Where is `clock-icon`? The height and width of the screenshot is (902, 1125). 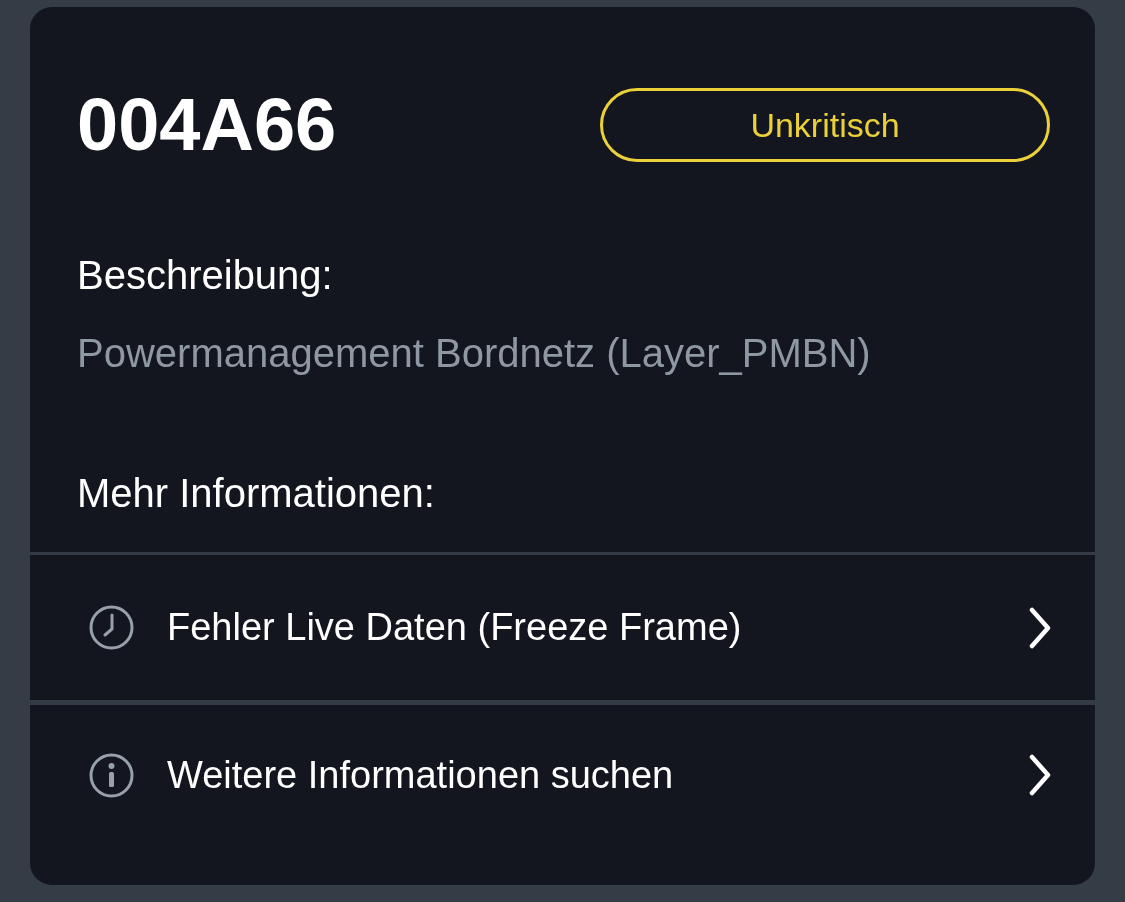
clock-icon is located at coordinates (111, 627).